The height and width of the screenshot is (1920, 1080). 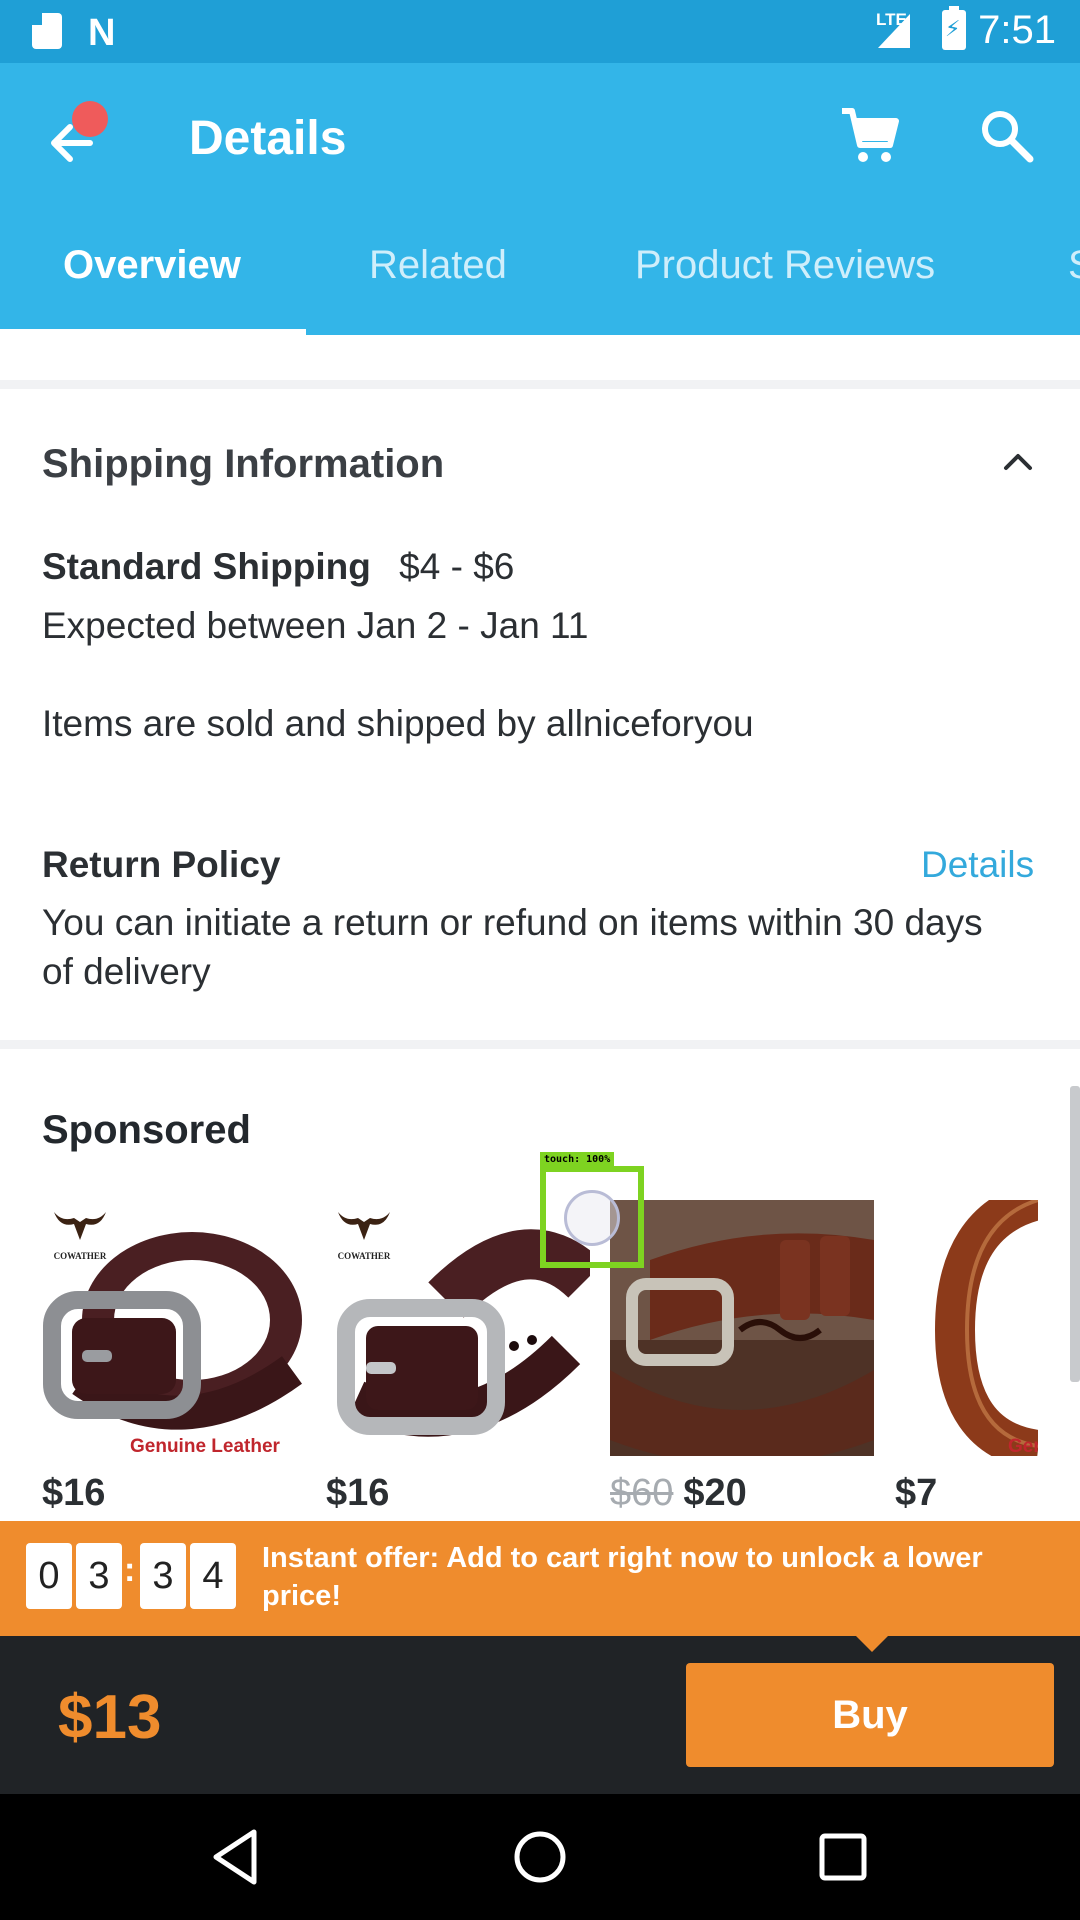 I want to click on nav-back-icon, so click(x=237, y=1857).